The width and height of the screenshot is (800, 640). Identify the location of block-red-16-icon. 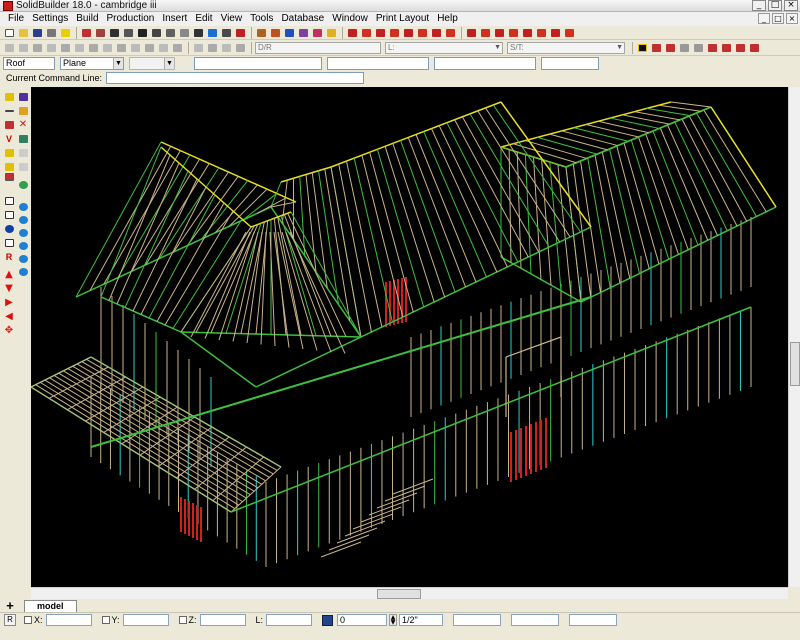
(569, 32).